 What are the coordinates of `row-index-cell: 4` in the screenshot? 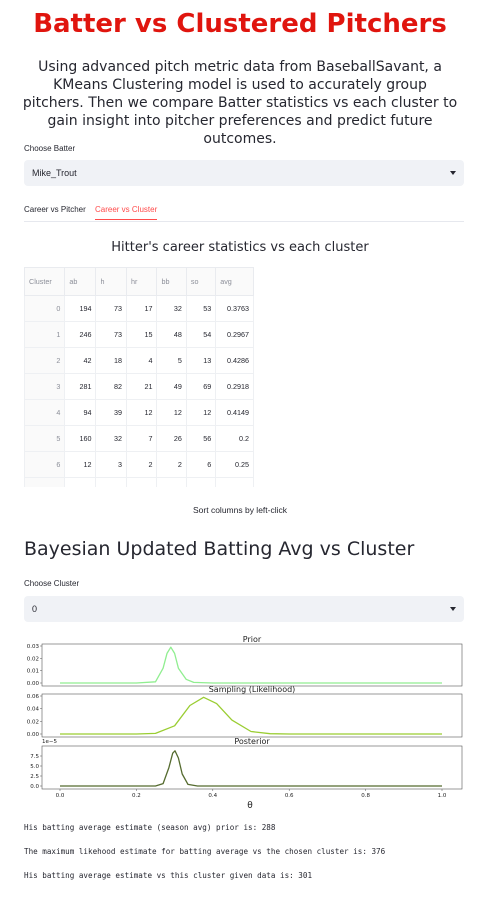 It's located at (45, 412).